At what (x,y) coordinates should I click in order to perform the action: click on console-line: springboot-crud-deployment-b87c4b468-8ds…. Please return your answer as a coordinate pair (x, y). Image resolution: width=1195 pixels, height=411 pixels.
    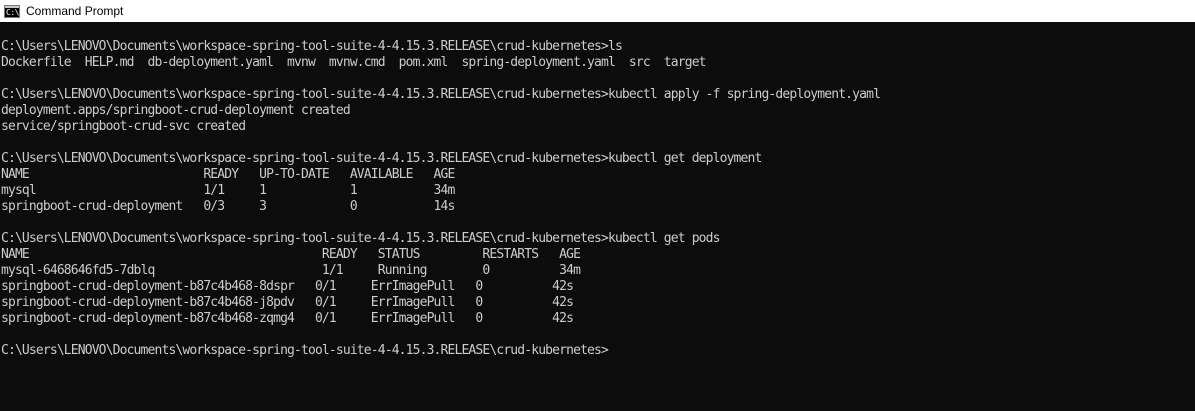
    Looking at the image, I should click on (287, 286).